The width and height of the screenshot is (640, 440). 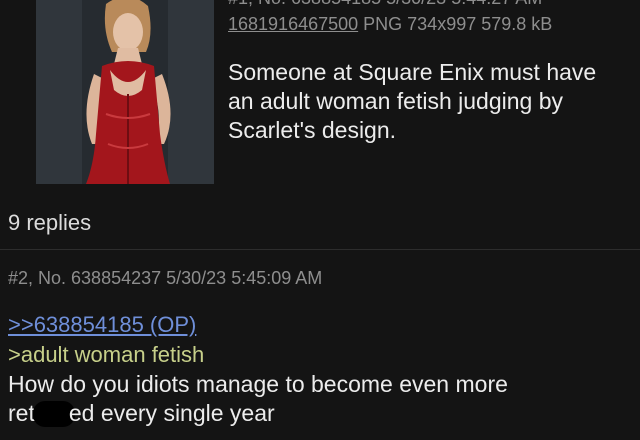 What do you see at coordinates (318, 413) in the screenshot?
I see `reply-line-2: ret ed every single year` at bounding box center [318, 413].